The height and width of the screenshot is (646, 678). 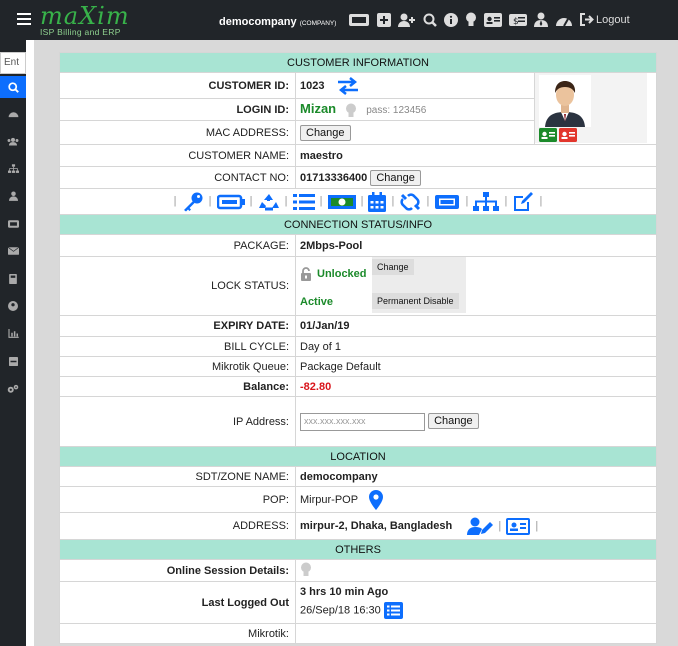 I want to click on section-location: LOCATION, so click(x=358, y=456).